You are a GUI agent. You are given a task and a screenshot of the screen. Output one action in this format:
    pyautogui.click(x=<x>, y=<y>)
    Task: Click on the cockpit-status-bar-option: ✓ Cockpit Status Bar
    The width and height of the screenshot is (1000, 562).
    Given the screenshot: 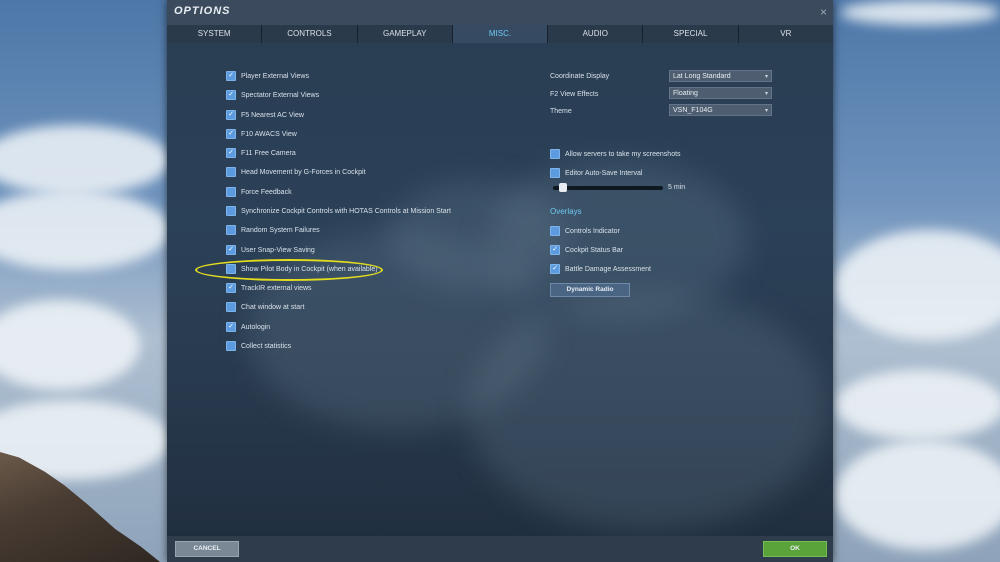 What is the action you would take?
    pyautogui.click(x=586, y=250)
    